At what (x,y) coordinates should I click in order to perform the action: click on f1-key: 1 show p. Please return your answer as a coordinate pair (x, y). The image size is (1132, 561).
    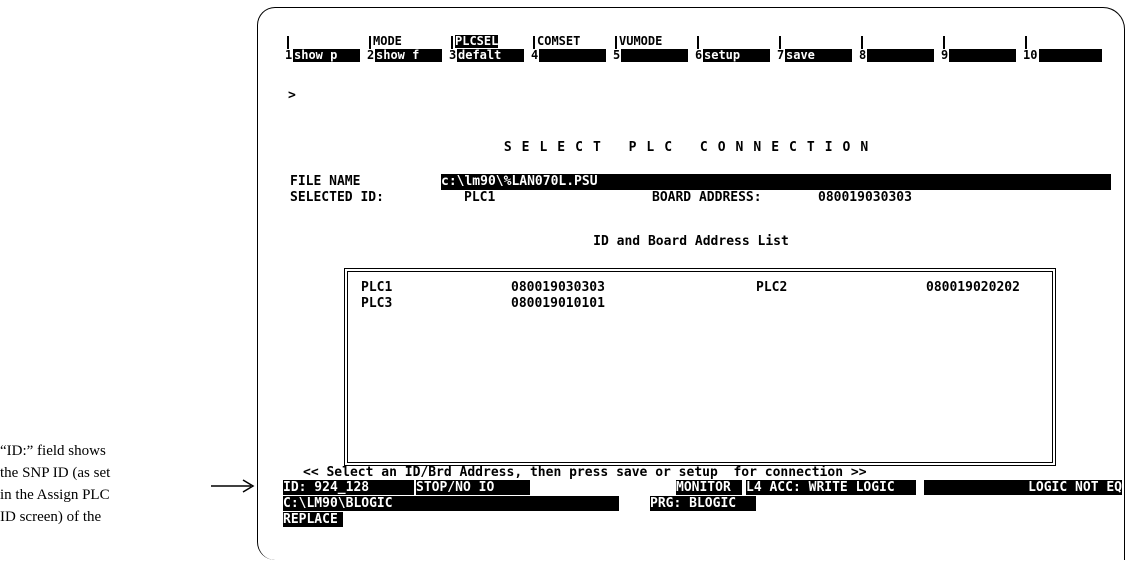
    Looking at the image, I should click on (326, 49).